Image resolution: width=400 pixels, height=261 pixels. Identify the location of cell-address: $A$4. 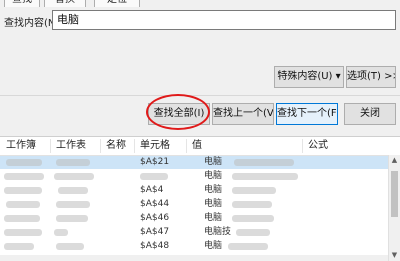
(152, 190).